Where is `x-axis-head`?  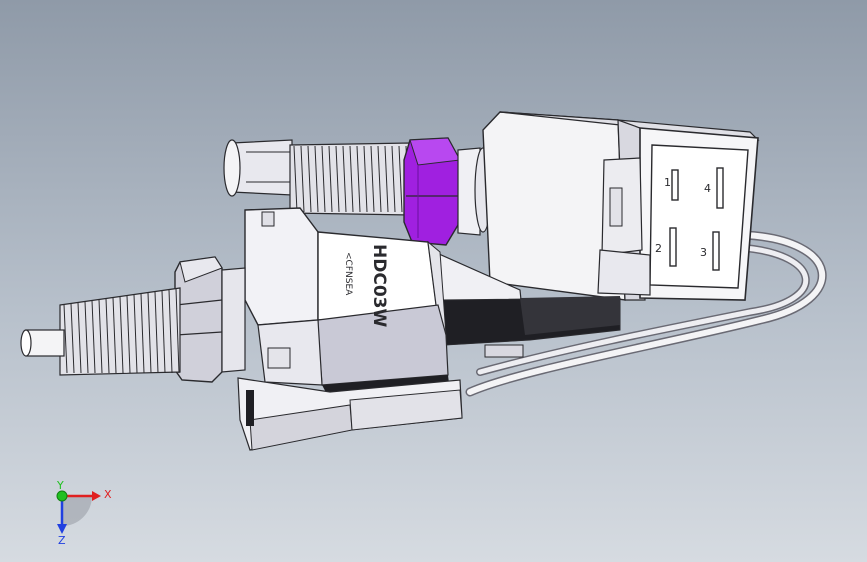
x-axis-head is located at coordinates (96, 496).